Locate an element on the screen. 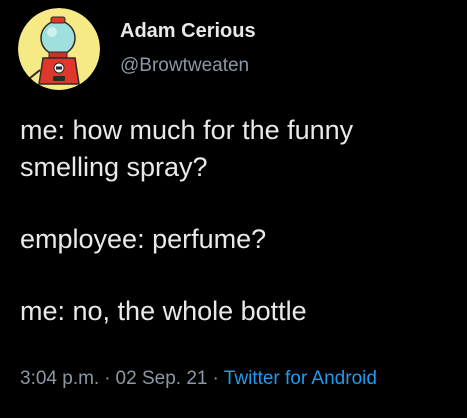  tweet-date: 02 Sep. 21 is located at coordinates (162, 378).